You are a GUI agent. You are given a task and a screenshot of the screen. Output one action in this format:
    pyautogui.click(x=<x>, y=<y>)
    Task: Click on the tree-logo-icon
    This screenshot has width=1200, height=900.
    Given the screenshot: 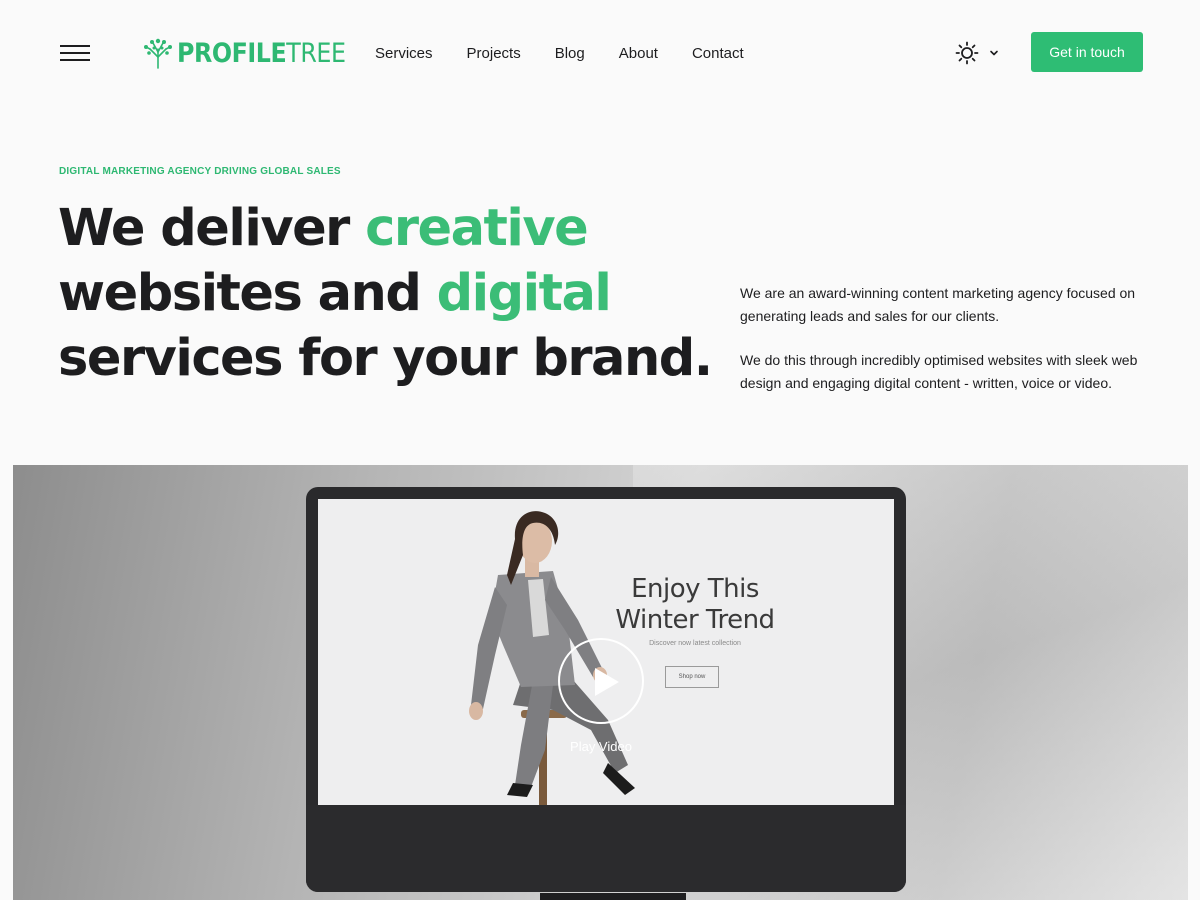 What is the action you would take?
    pyautogui.click(x=158, y=53)
    